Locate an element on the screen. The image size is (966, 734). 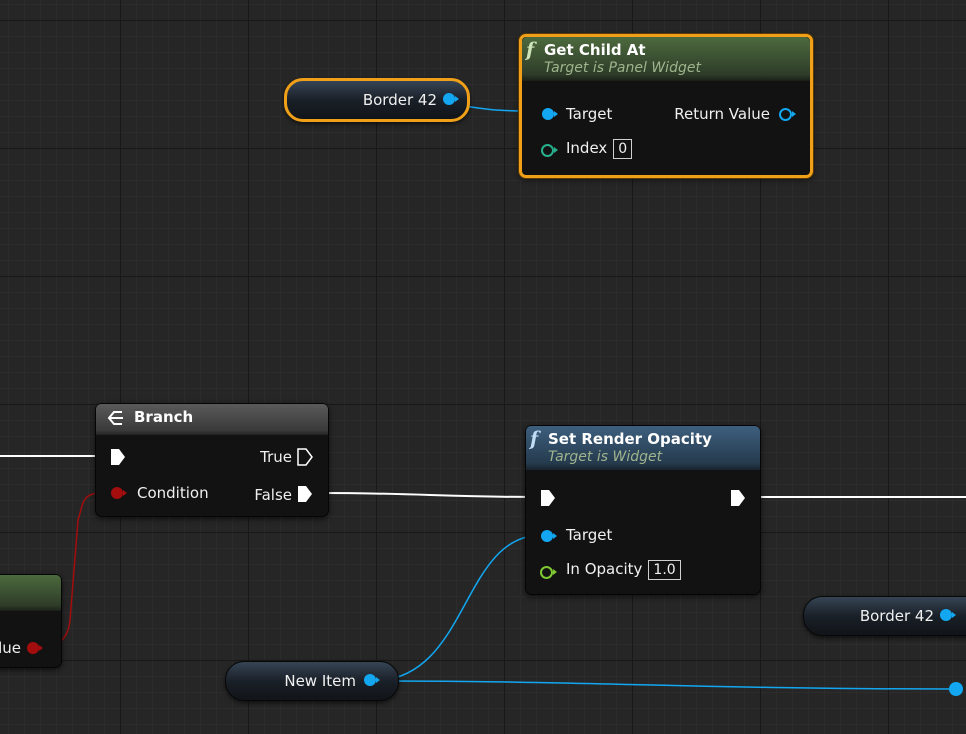
condition-pin is located at coordinates (119, 493).